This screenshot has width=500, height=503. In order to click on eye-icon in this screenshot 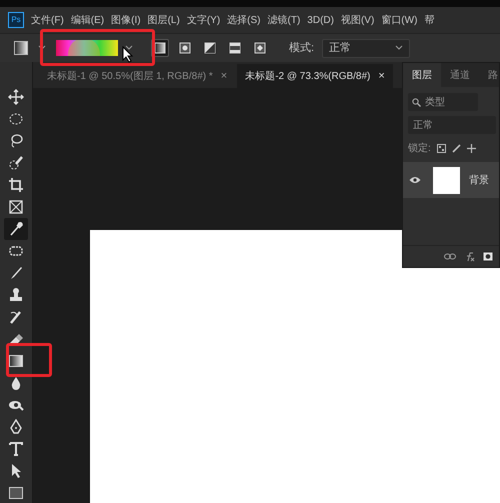, I will do `click(415, 180)`.